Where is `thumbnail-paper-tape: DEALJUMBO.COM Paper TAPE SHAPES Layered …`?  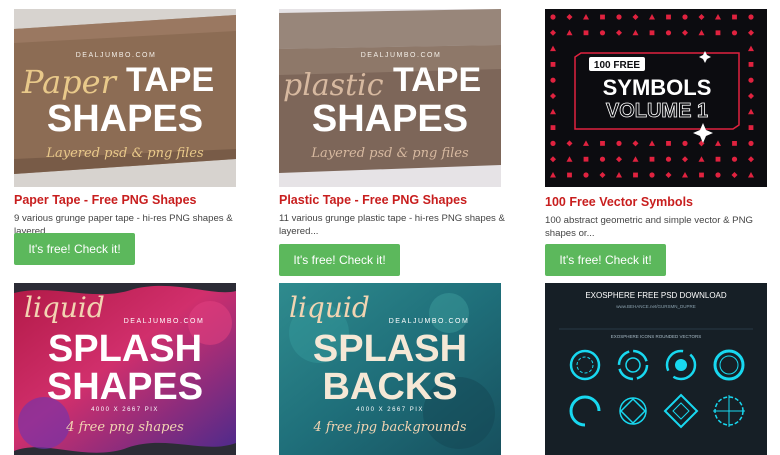 thumbnail-paper-tape: DEALJUMBO.COM Paper TAPE SHAPES Layered … is located at coordinates (125, 98).